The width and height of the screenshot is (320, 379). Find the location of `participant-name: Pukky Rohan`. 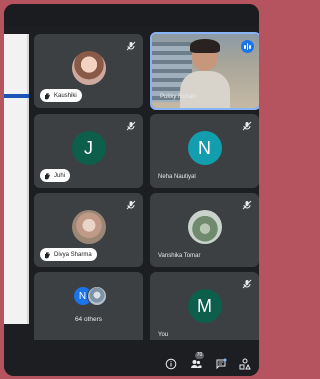

participant-name: Pukky Rohan is located at coordinates (178, 97).